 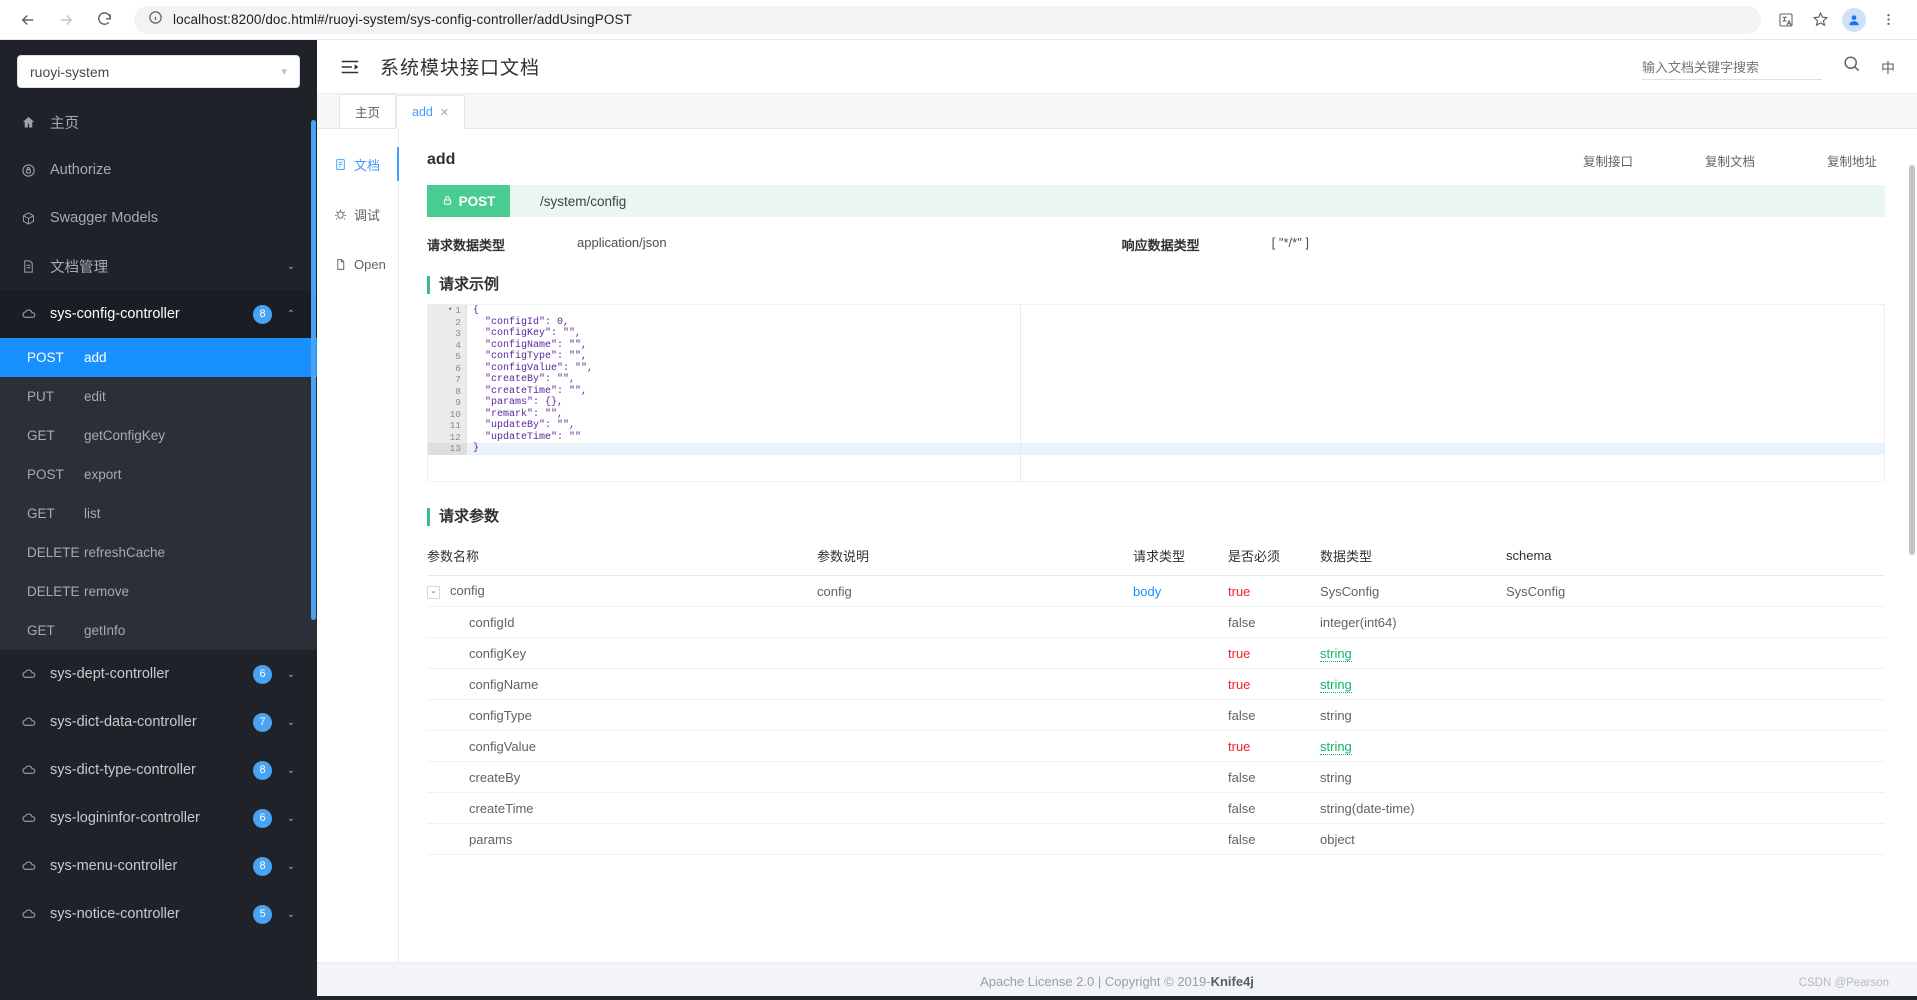 What do you see at coordinates (1912, 360) in the screenshot?
I see `main-scrollbar` at bounding box center [1912, 360].